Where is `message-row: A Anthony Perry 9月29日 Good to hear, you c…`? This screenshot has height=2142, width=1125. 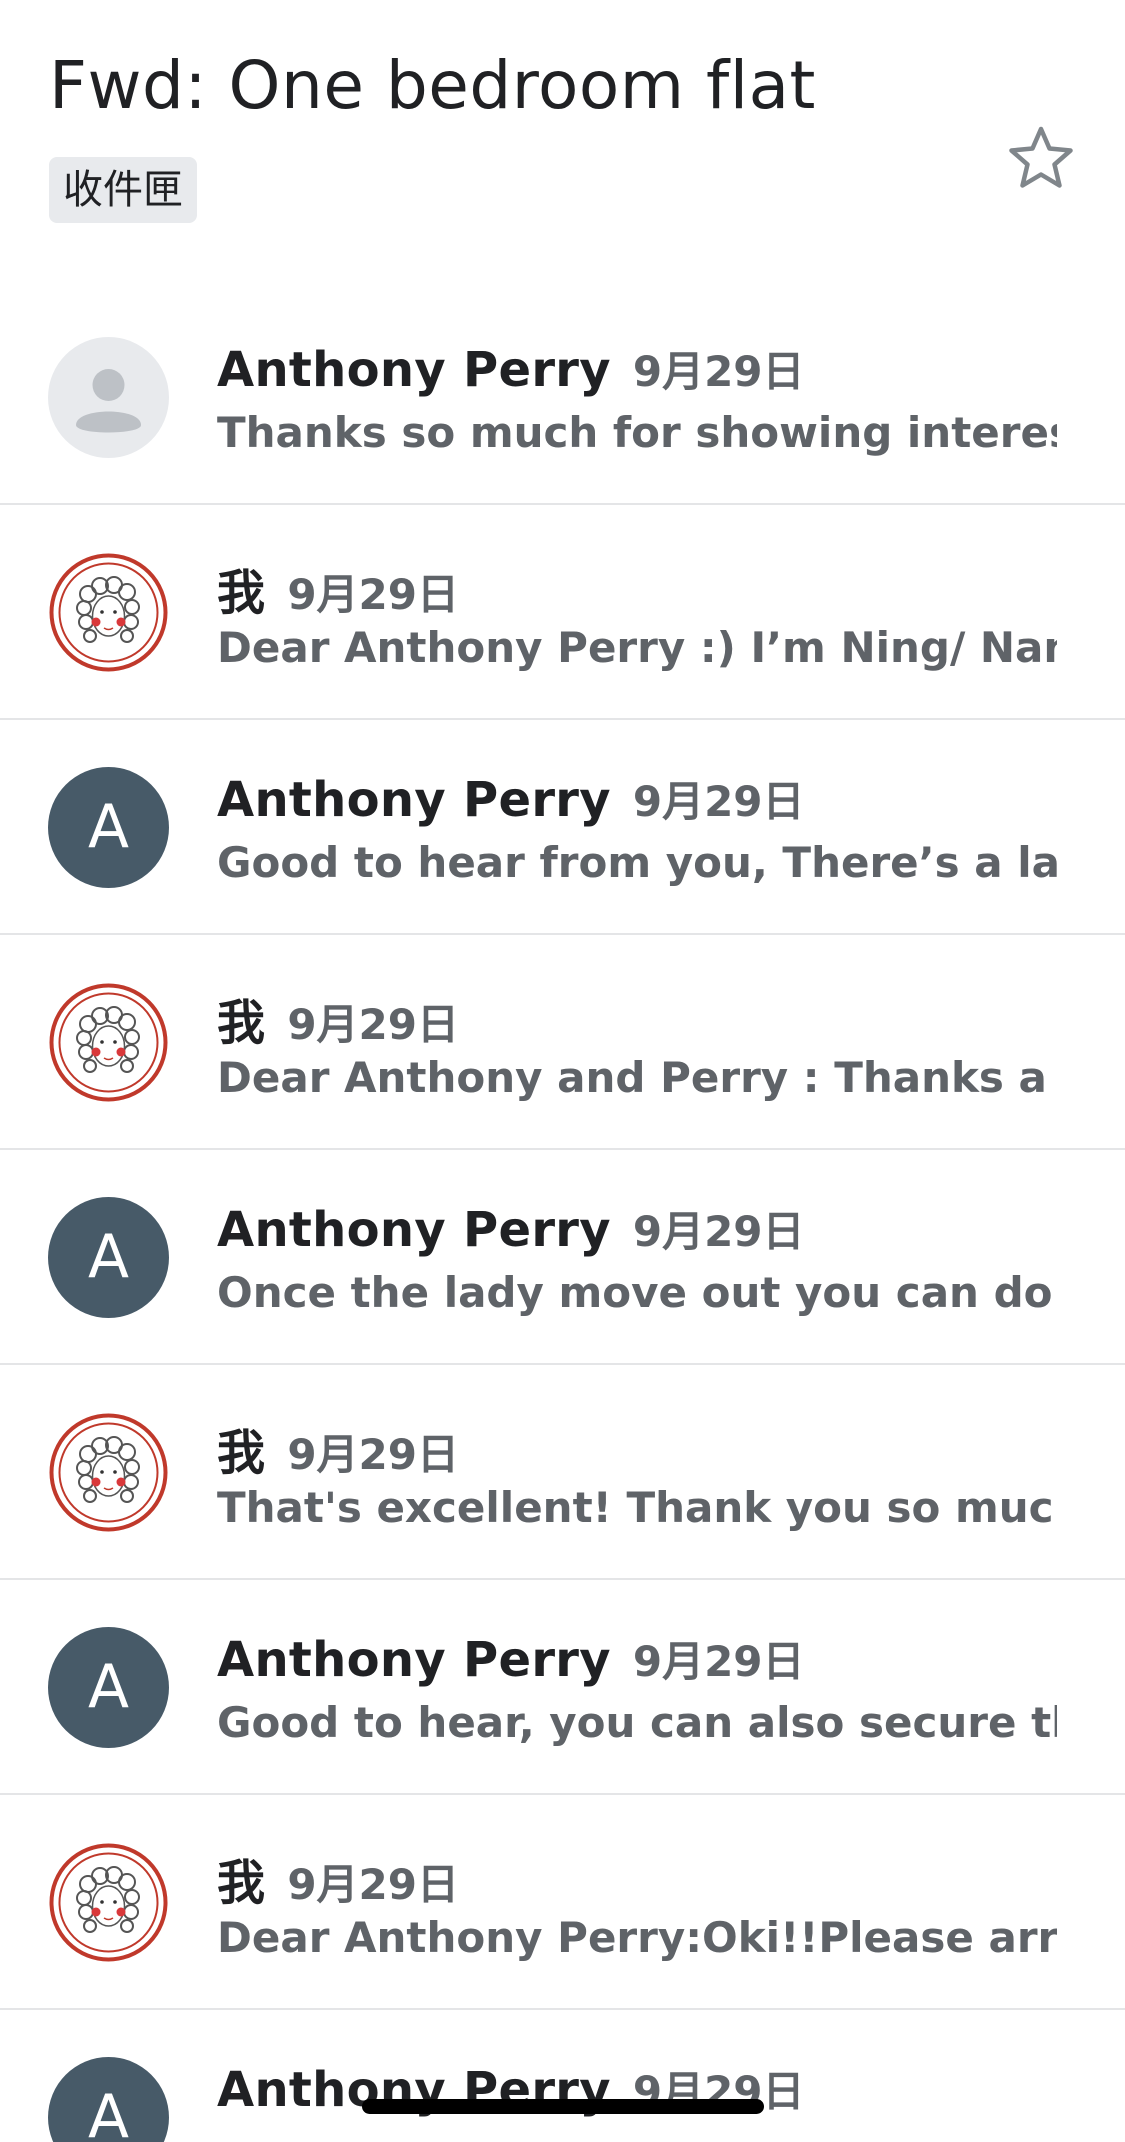
message-row: A Anthony Perry 9月29日 Good to hear, you c… is located at coordinates (562, 1687).